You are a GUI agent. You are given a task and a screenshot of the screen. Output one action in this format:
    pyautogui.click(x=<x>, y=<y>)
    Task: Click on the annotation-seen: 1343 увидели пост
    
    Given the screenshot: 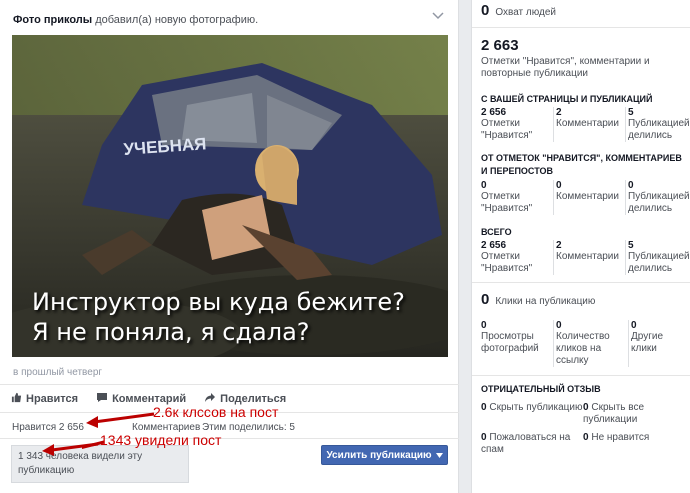 What is the action you would take?
    pyautogui.click(x=161, y=440)
    